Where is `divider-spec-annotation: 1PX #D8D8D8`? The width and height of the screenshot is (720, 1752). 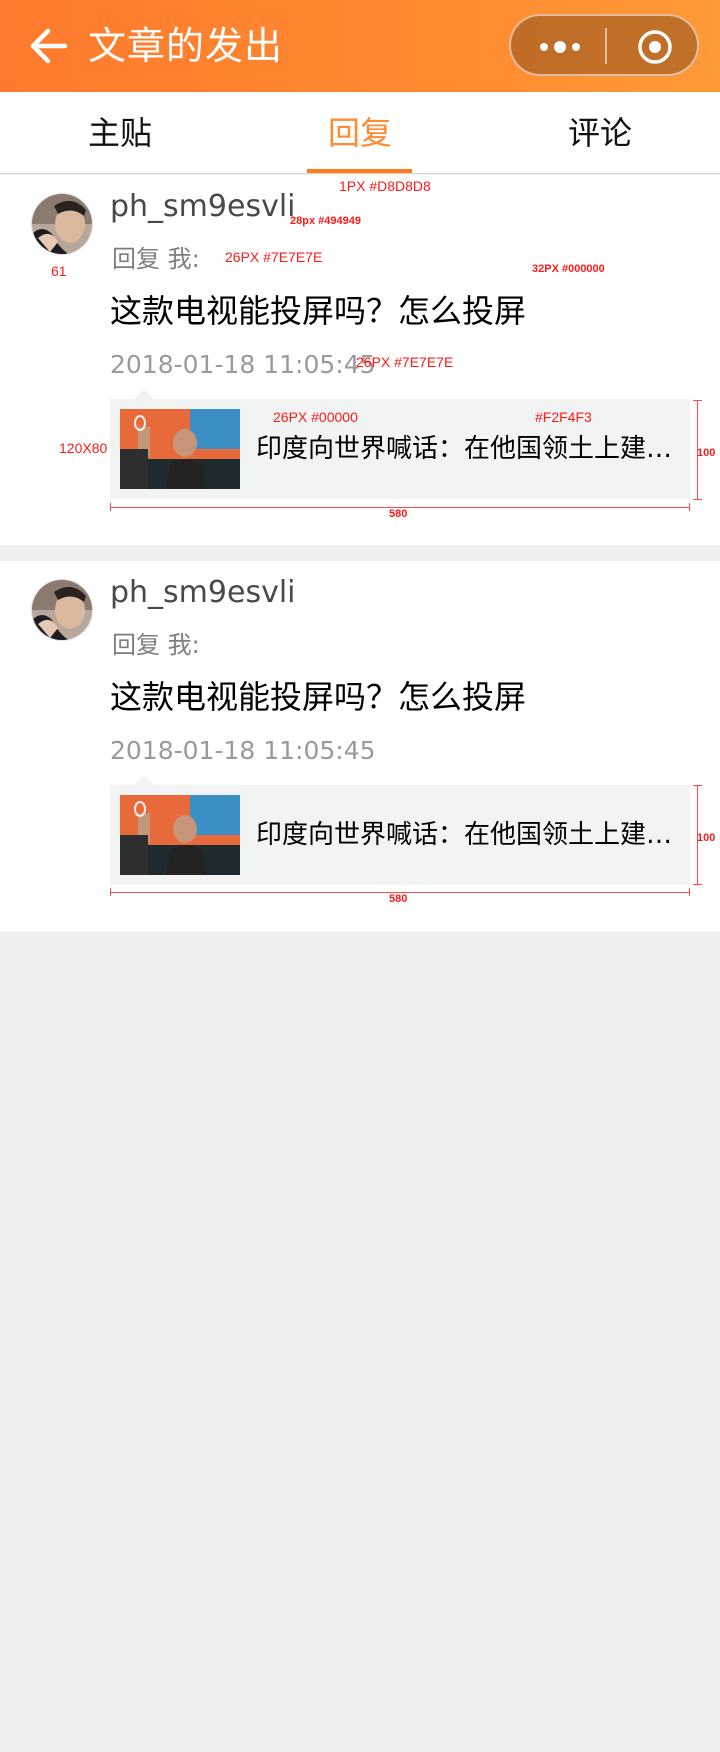
divider-spec-annotation: 1PX #D8D8D8 is located at coordinates (385, 186).